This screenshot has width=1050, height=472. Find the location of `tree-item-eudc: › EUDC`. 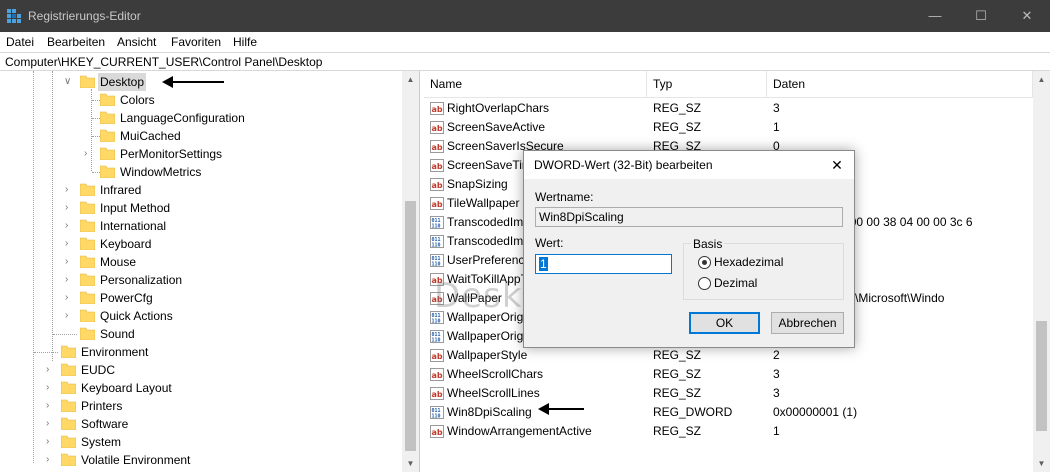

tree-item-eudc: › EUDC is located at coordinates (200, 370).